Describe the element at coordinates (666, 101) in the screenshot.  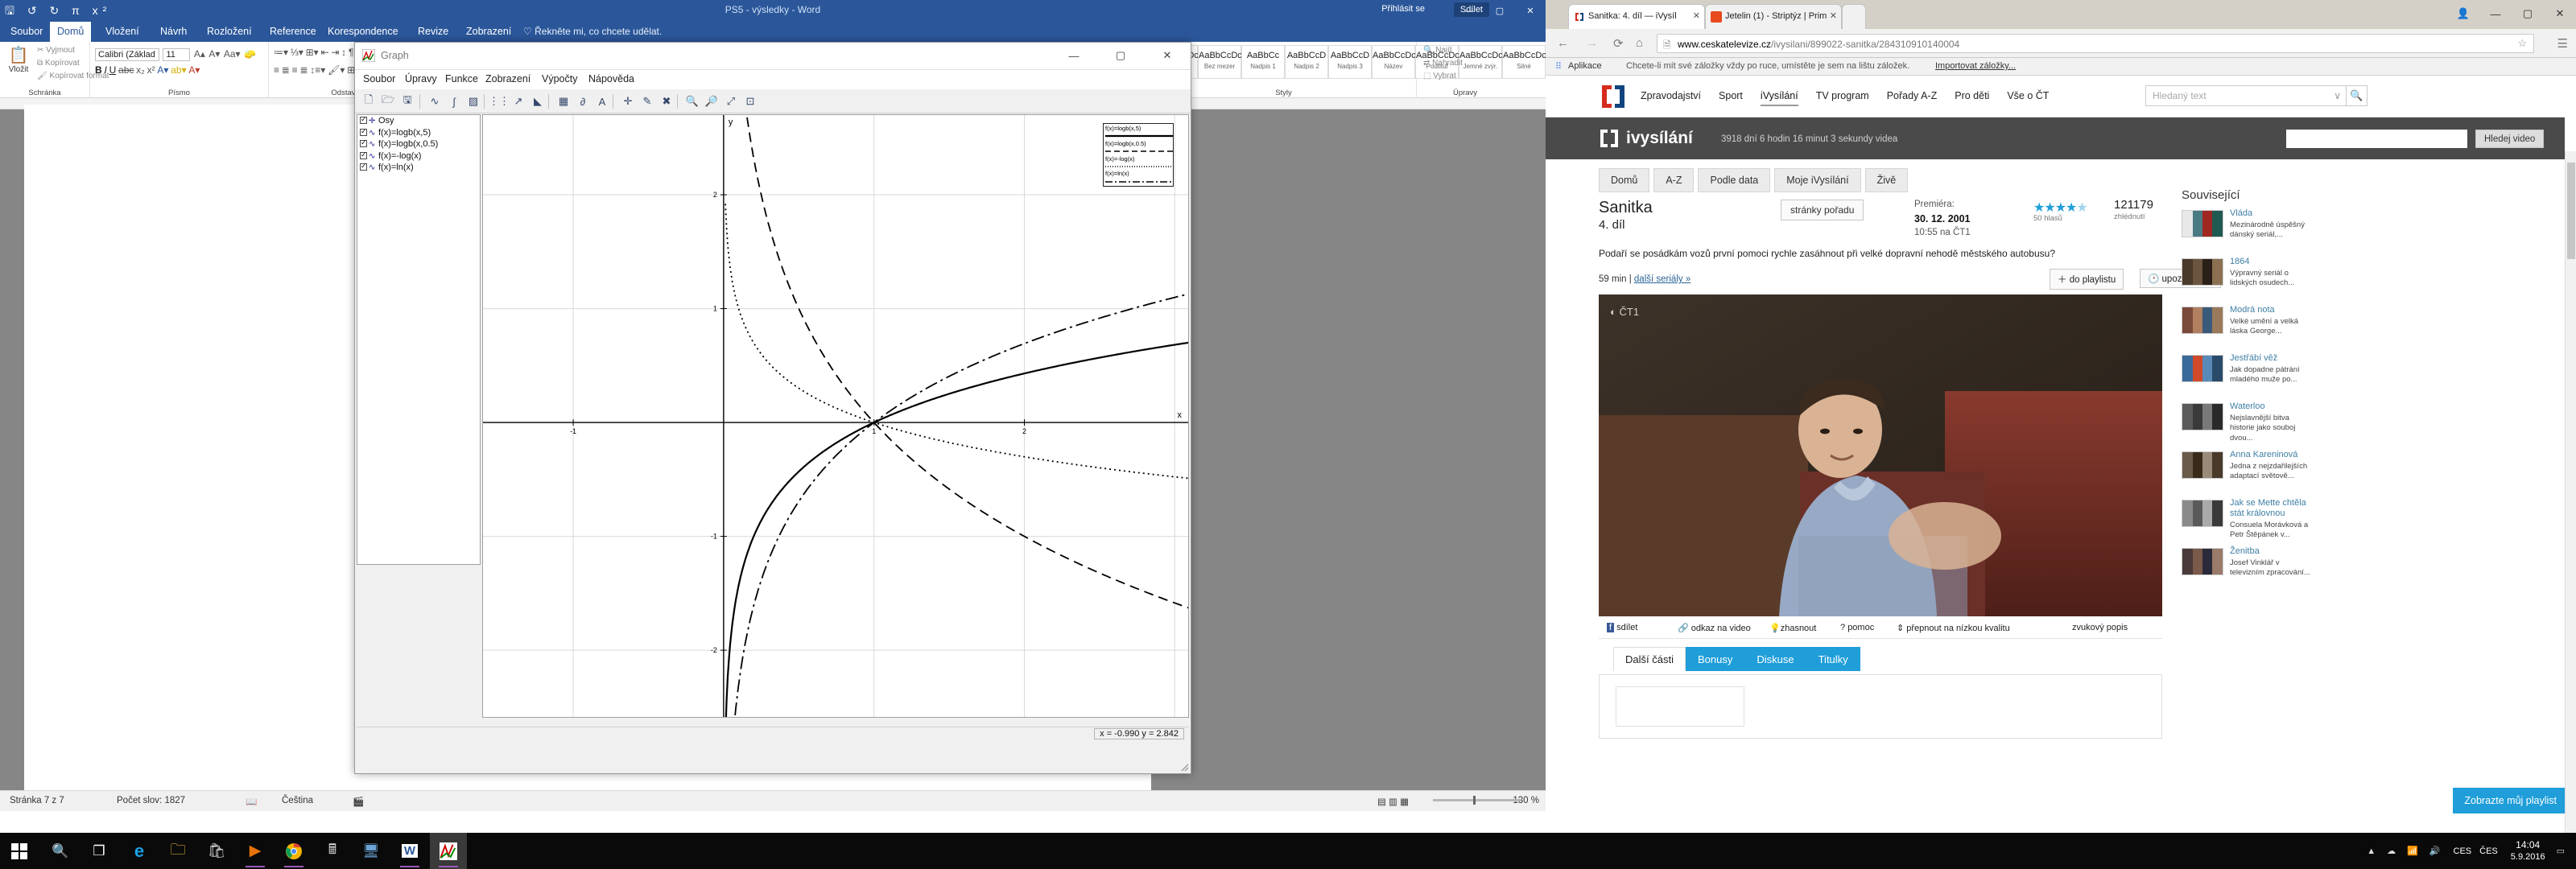
I see `delete-item-icon: ✖` at that location.